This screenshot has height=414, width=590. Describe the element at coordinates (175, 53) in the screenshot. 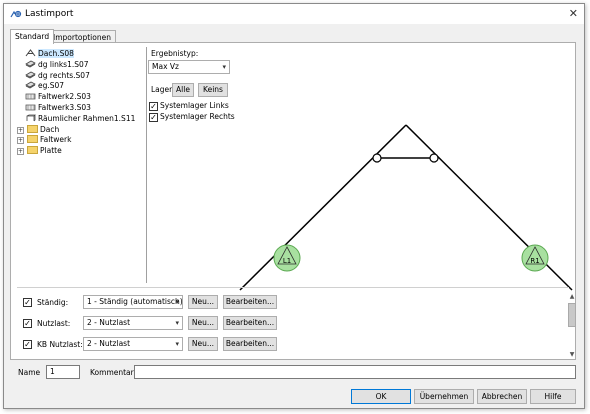

I see `ergebnistyp-label: Ergebnistyp:` at that location.